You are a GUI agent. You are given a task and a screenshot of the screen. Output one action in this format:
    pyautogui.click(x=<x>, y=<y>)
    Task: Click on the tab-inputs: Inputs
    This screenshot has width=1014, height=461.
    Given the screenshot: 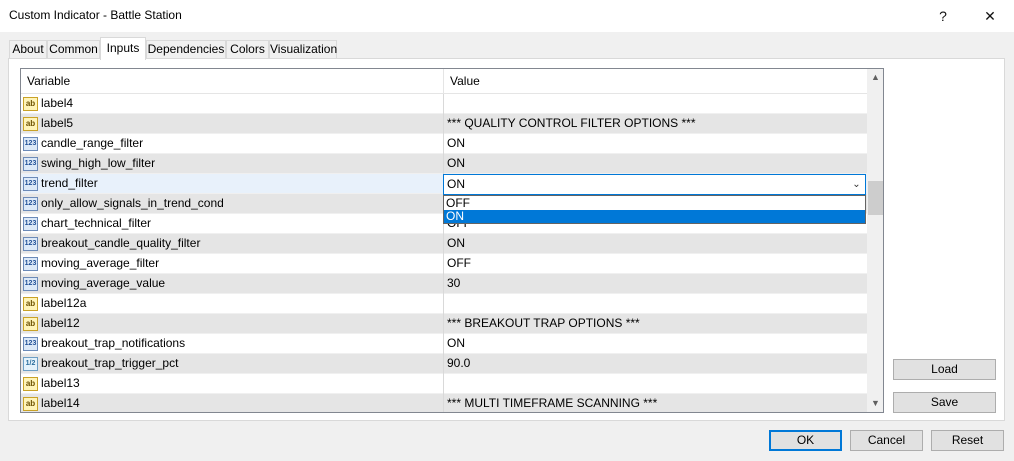 What is the action you would take?
    pyautogui.click(x=123, y=48)
    